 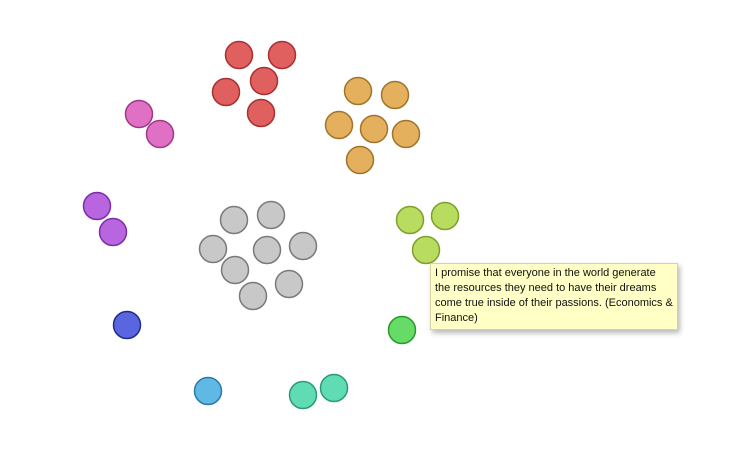 I want to click on cluster-pink, so click(x=149, y=124).